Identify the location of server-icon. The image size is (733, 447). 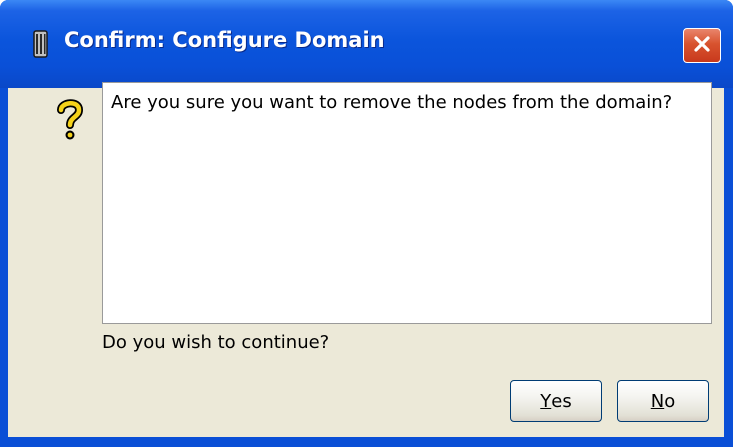
(41, 44).